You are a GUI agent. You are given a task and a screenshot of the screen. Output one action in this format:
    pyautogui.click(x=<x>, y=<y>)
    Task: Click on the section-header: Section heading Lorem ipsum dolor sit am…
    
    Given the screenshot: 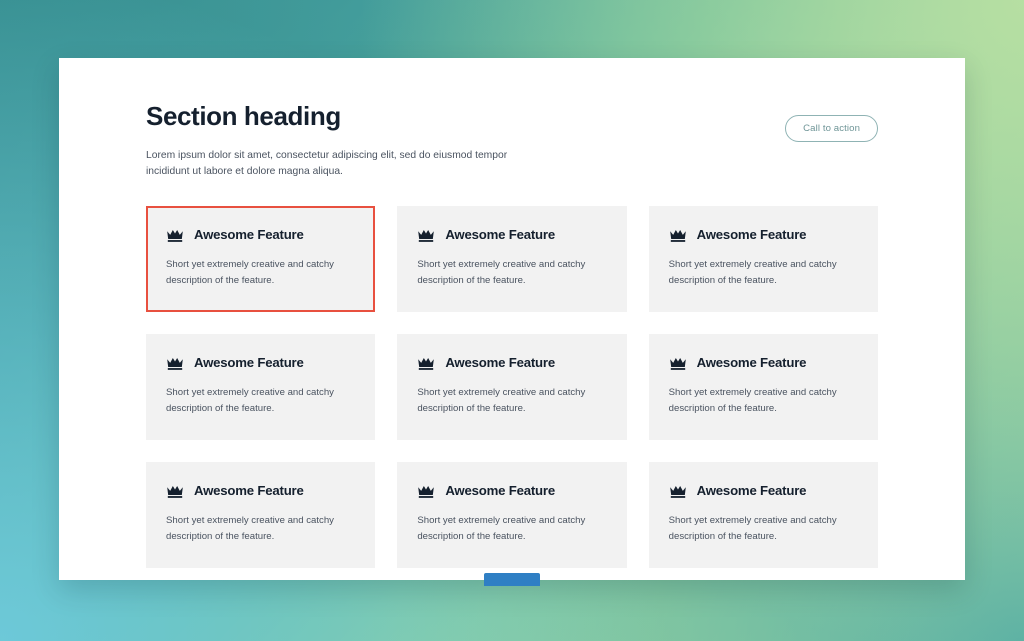 What is the action you would take?
    pyautogui.click(x=512, y=145)
    